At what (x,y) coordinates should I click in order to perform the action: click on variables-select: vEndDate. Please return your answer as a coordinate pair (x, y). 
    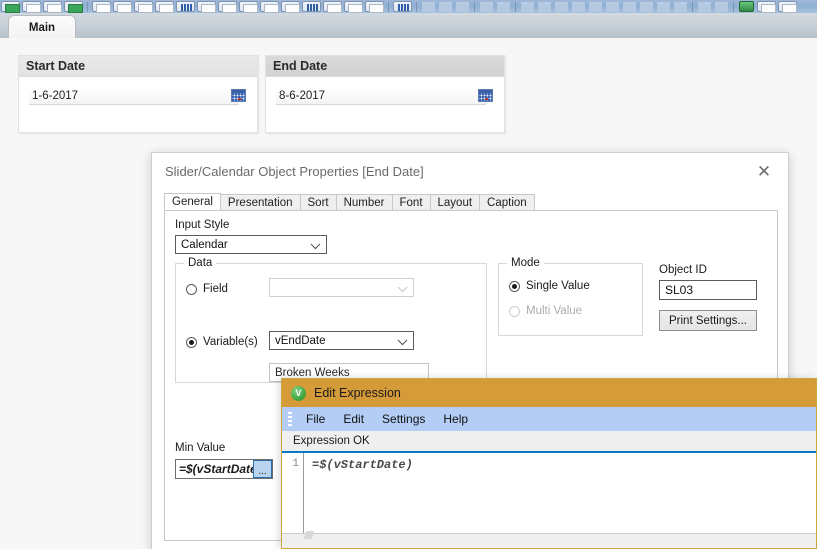
    Looking at the image, I should click on (341, 340).